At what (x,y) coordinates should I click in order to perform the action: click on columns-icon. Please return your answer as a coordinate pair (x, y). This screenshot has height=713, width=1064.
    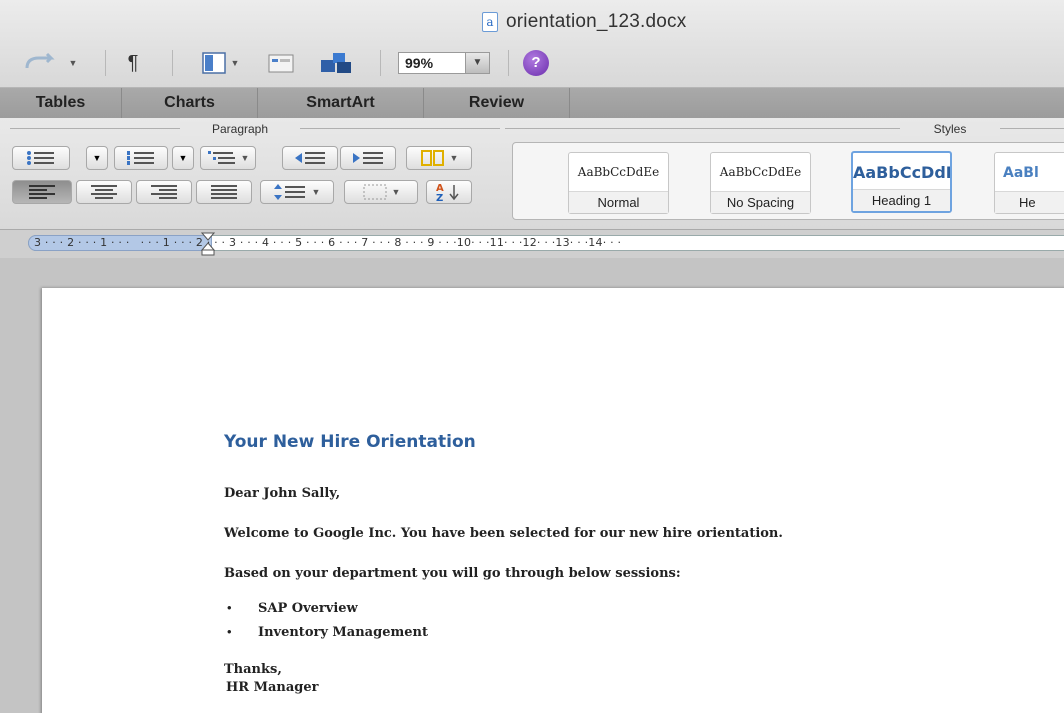
    Looking at the image, I should click on (432, 158).